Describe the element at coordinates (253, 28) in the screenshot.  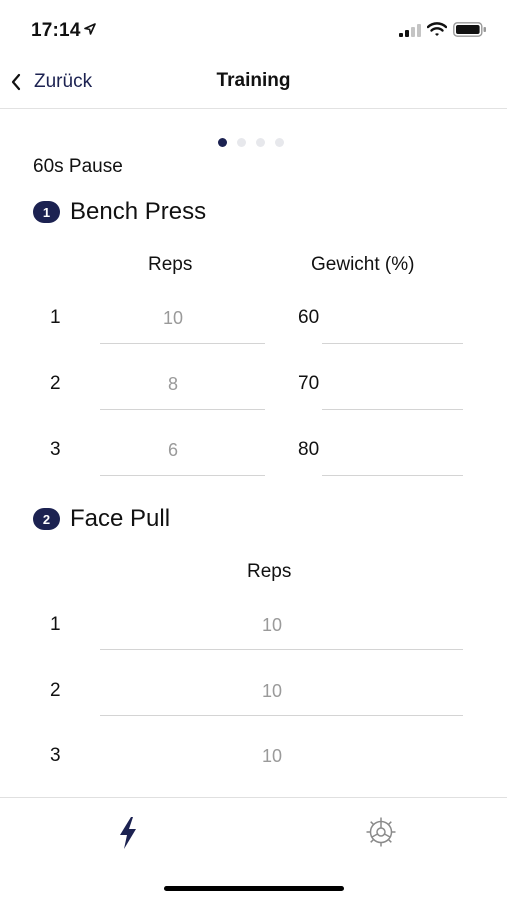
I see `status-bar: 17:14` at that location.